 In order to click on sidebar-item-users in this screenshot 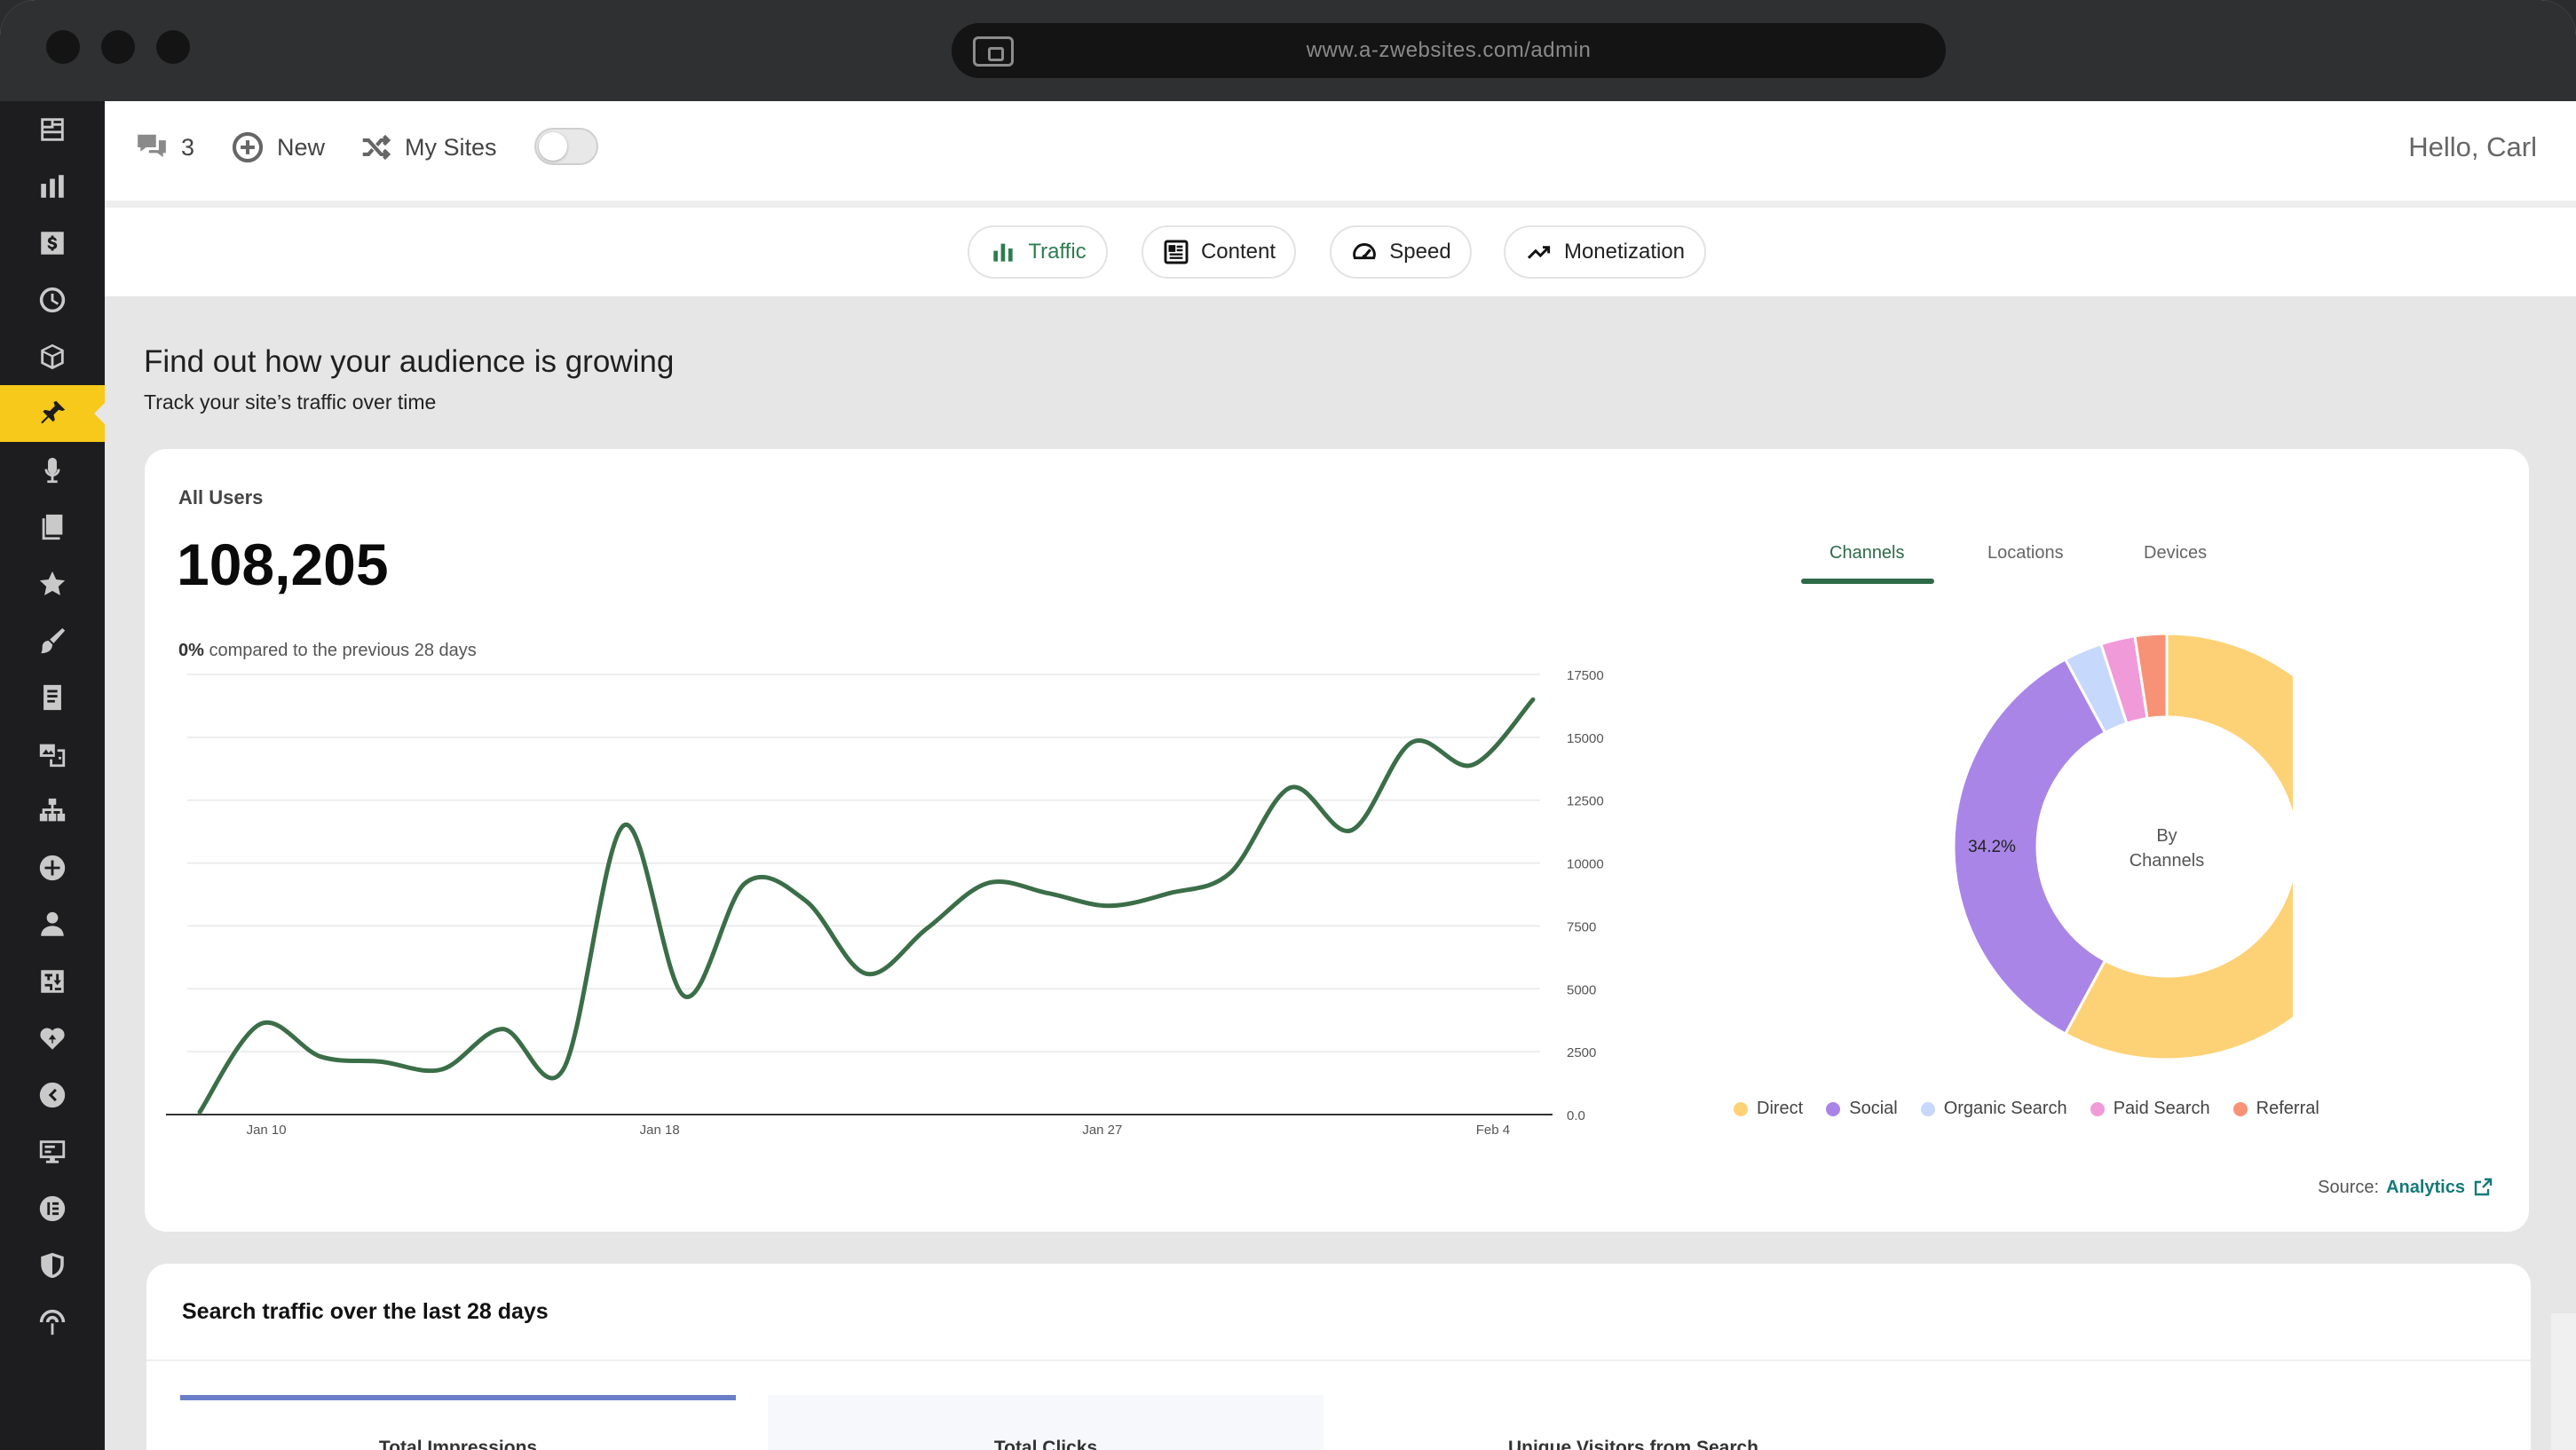, I will do `click(52, 924)`.